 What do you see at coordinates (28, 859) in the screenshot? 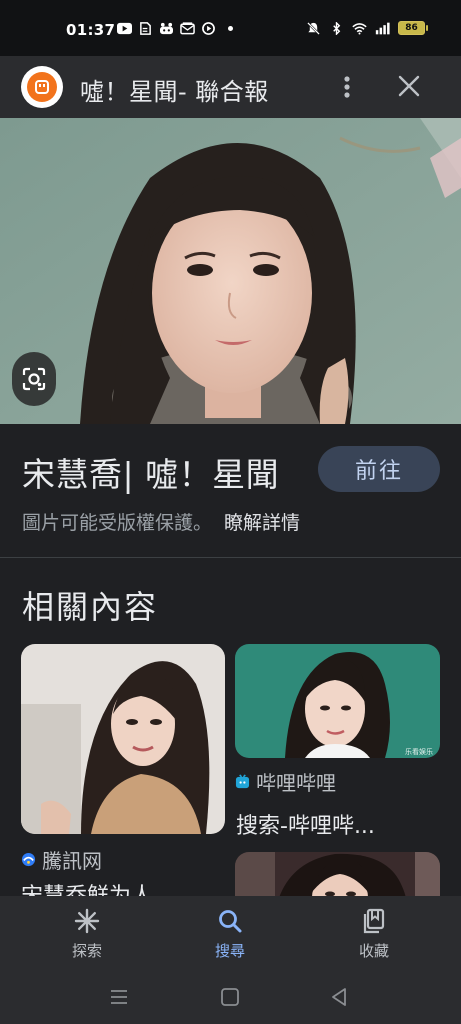
I see `tencent-icon` at bounding box center [28, 859].